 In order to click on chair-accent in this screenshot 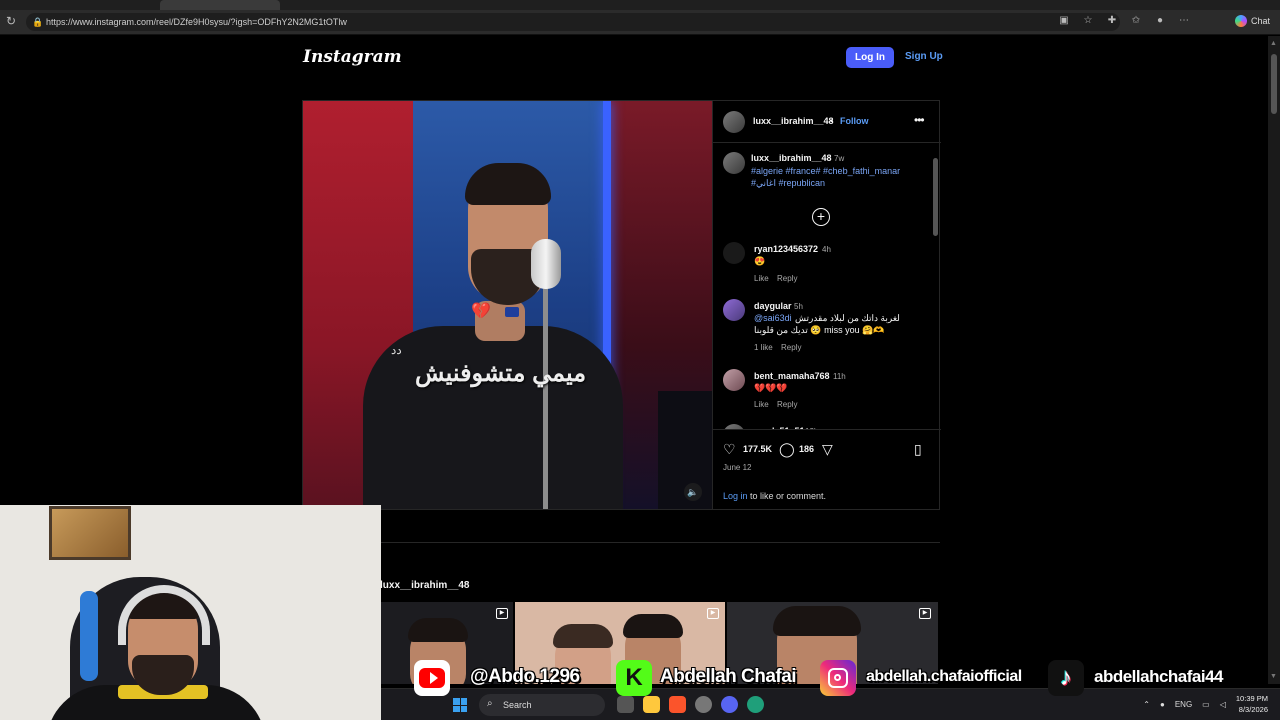, I will do `click(89, 636)`.